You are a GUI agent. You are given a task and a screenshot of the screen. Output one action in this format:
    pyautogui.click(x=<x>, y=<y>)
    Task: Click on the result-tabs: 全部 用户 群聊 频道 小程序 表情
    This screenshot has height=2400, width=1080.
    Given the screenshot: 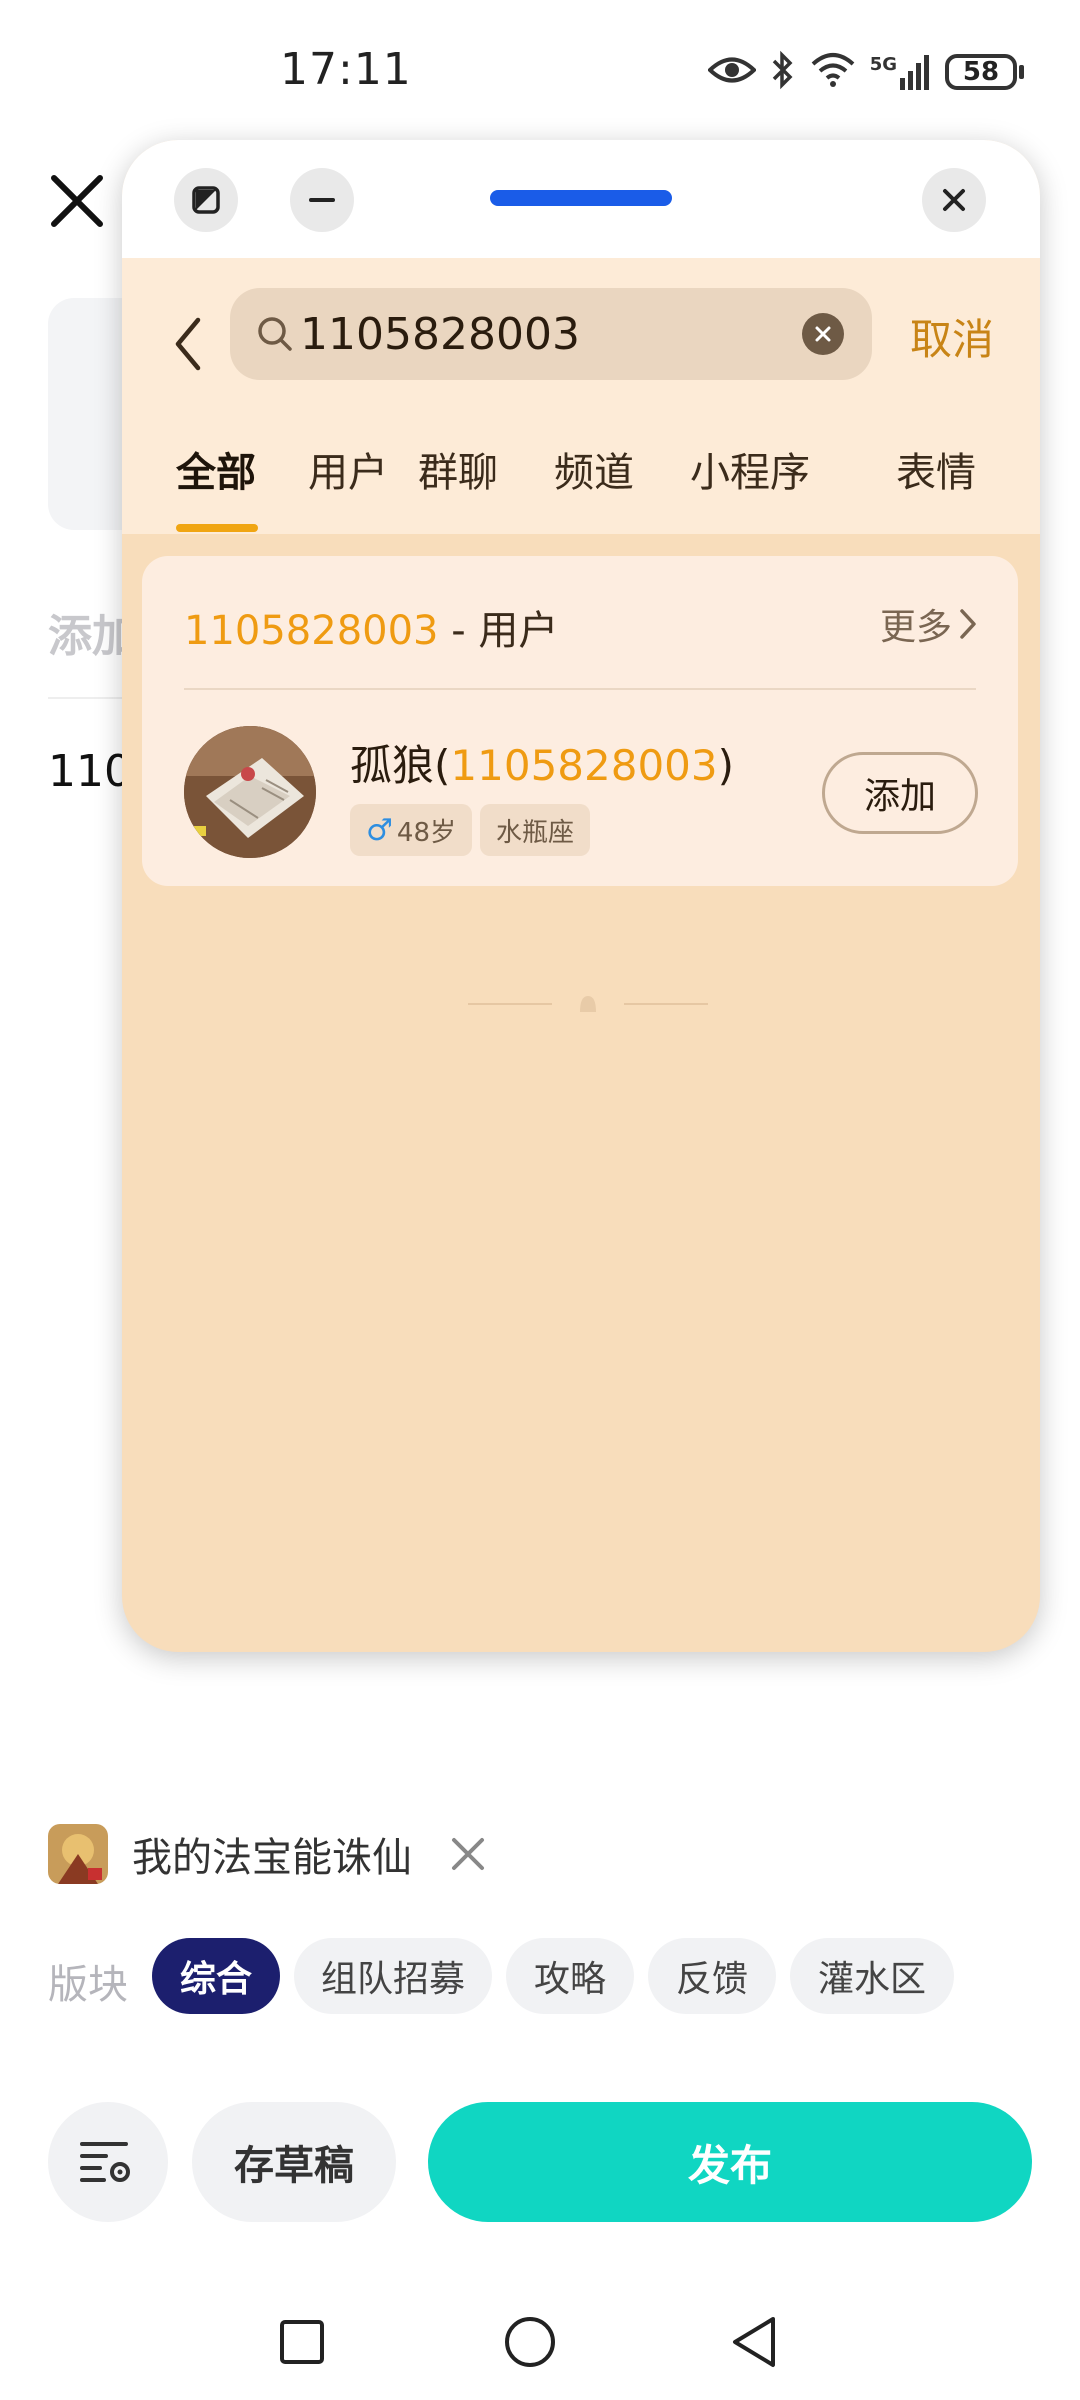 What is the action you would take?
    pyautogui.click(x=581, y=476)
    